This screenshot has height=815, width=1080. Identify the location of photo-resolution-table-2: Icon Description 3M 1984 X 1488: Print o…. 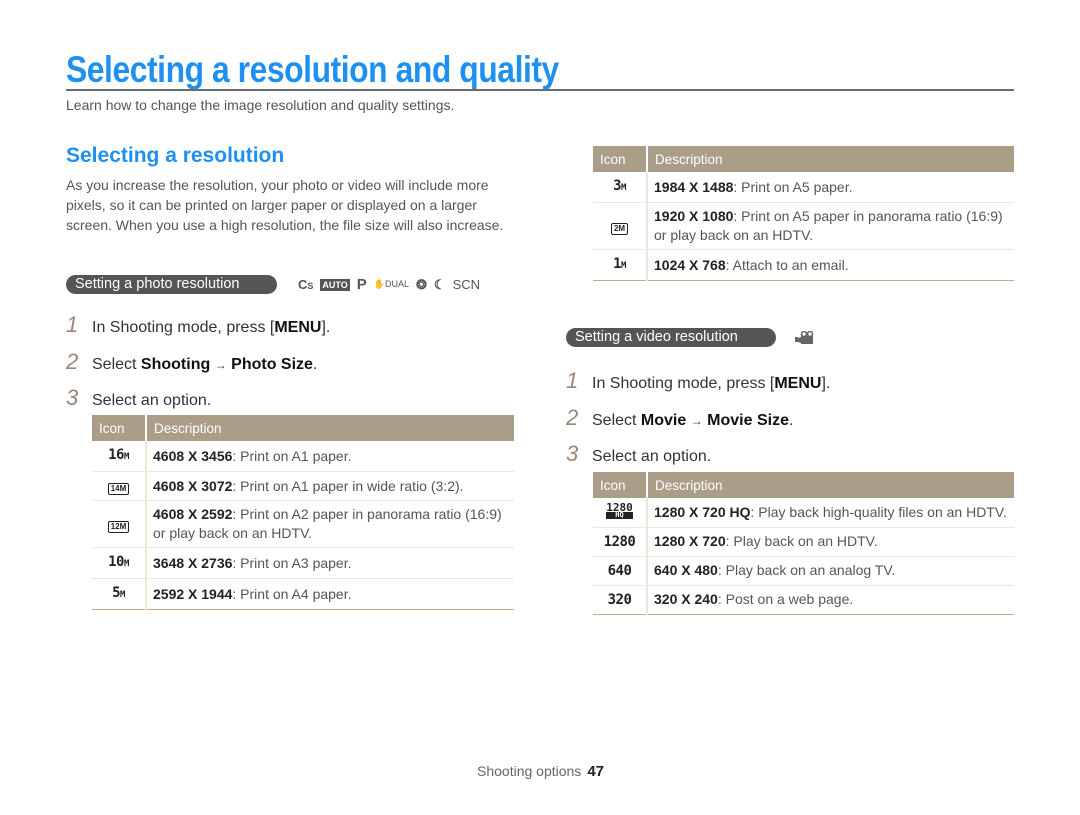
(803, 213).